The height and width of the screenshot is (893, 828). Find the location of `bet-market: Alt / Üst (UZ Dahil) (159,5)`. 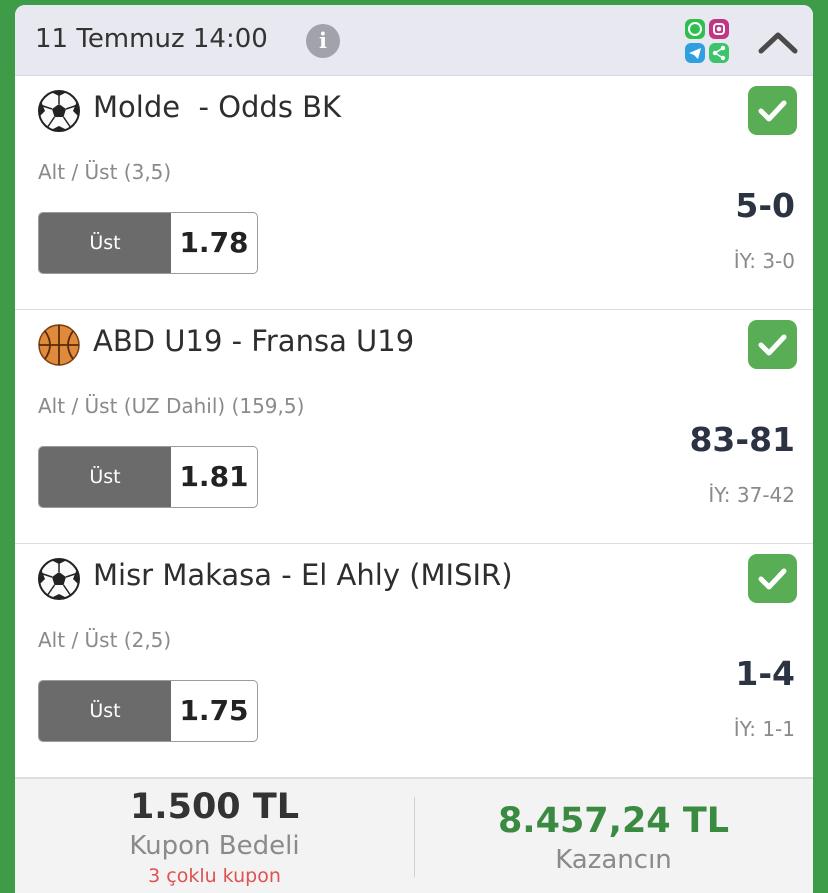

bet-market: Alt / Üst (UZ Dahil) (159,5) is located at coordinates (171, 406).